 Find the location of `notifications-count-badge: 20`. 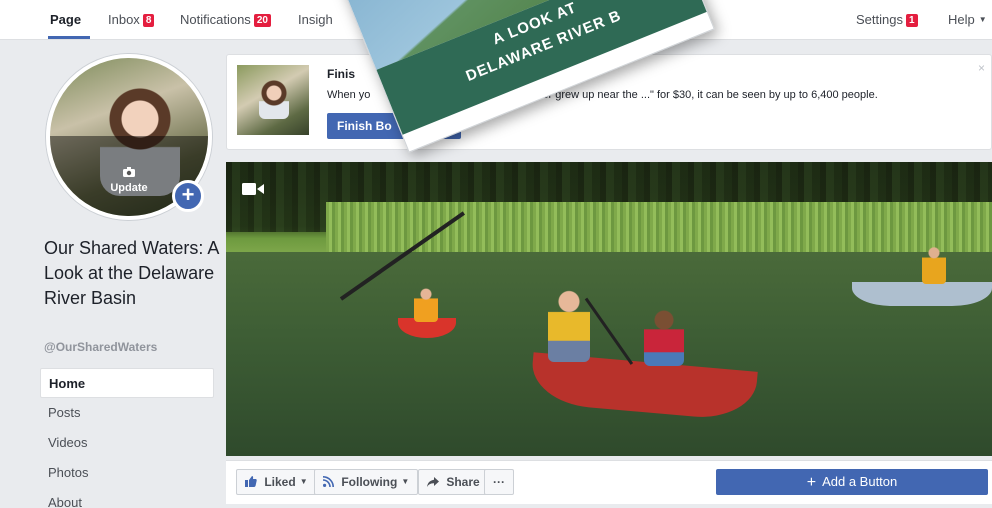

notifications-count-badge: 20 is located at coordinates (262, 20).